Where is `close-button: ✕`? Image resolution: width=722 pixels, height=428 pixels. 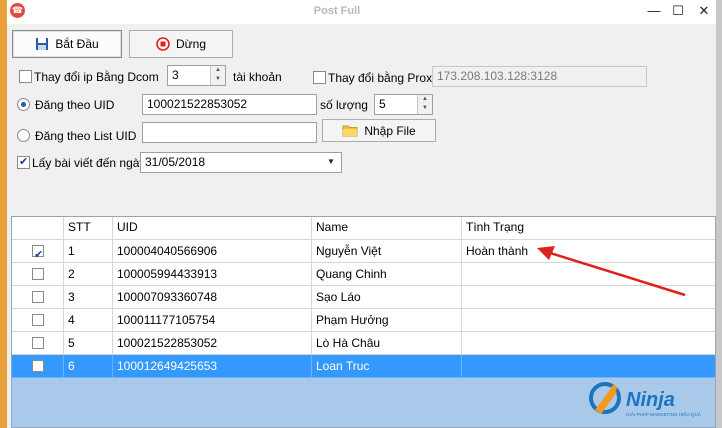 close-button: ✕ is located at coordinates (704, 11).